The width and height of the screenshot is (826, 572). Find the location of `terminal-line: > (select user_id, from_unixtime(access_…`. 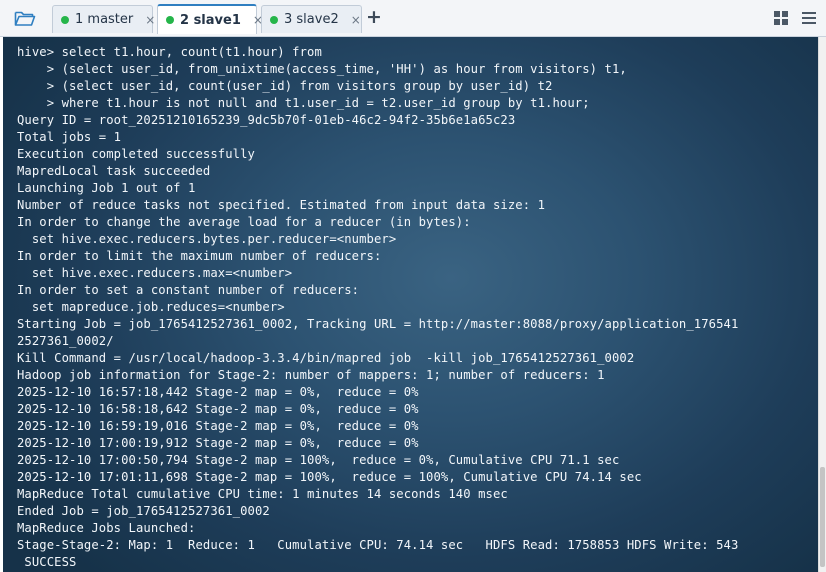

terminal-line: > (select user_id, from_unixtime(access_… is located at coordinates (322, 69).